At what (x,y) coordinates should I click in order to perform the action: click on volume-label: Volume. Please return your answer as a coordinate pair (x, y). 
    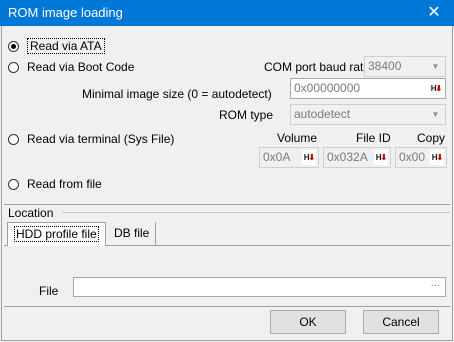
    Looking at the image, I should click on (297, 138).